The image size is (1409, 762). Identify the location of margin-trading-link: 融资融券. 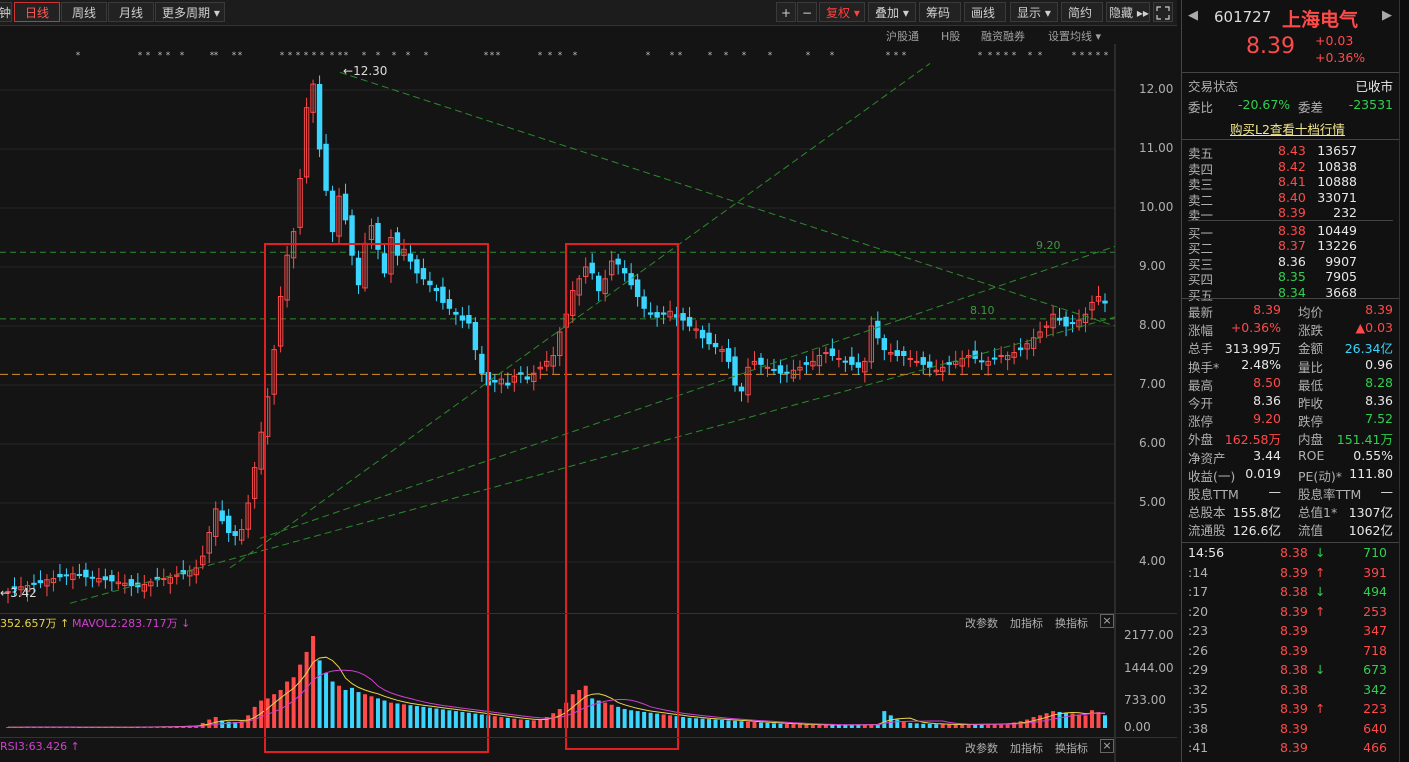
(1003, 36).